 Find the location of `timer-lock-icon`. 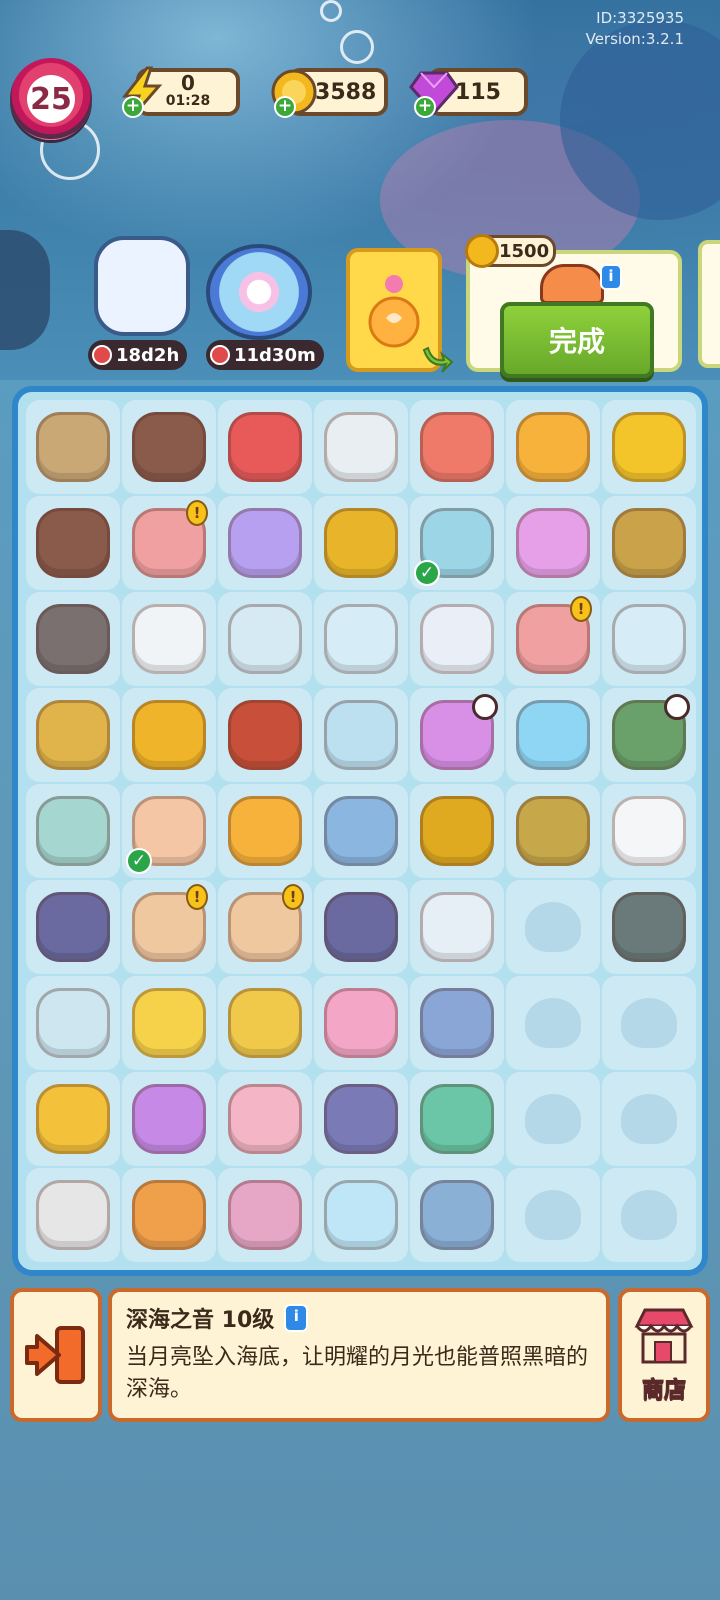

timer-lock-icon is located at coordinates (485, 707).